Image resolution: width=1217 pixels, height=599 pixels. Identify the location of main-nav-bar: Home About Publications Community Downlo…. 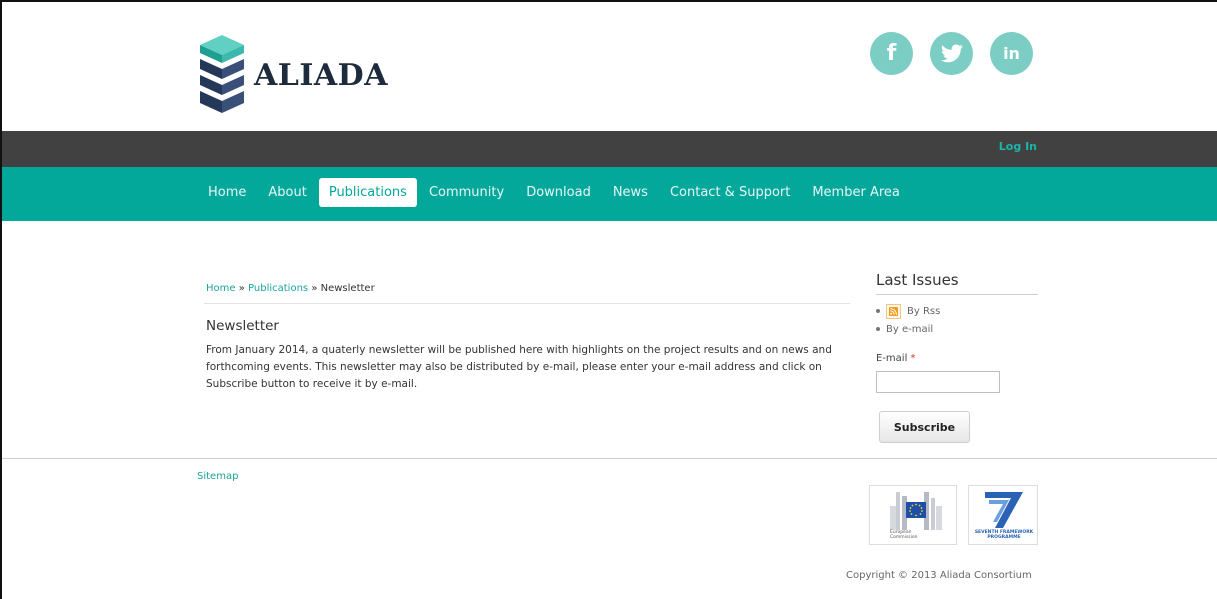
(609, 194).